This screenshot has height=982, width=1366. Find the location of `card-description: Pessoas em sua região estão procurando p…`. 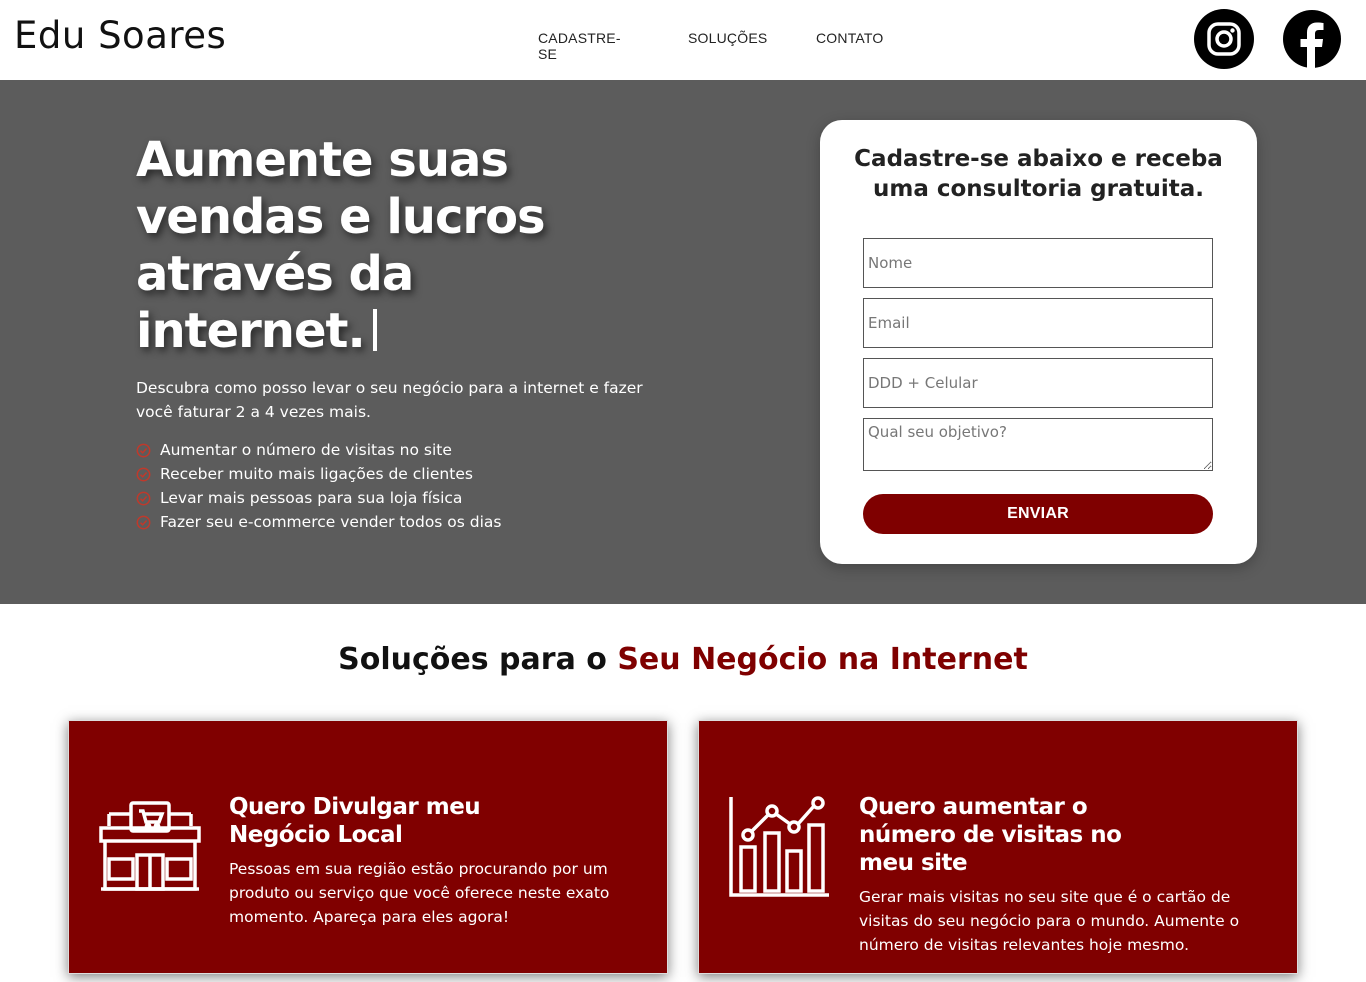

card-description: Pessoas em sua região estão procurando p… is located at coordinates (419, 893).